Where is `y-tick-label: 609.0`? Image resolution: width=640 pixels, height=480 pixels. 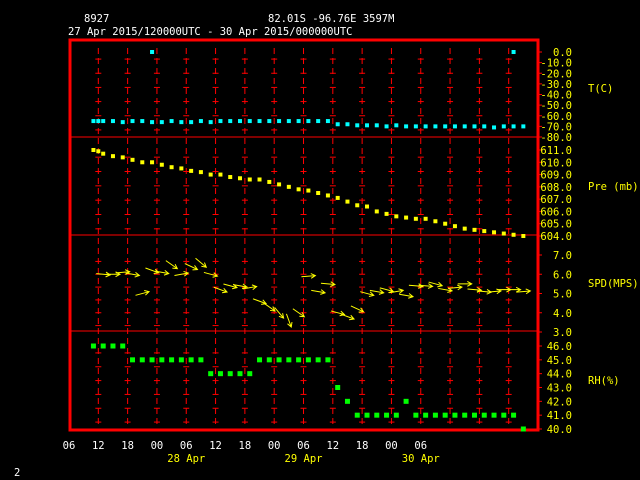 y-tick-label: 609.0 is located at coordinates (556, 176).